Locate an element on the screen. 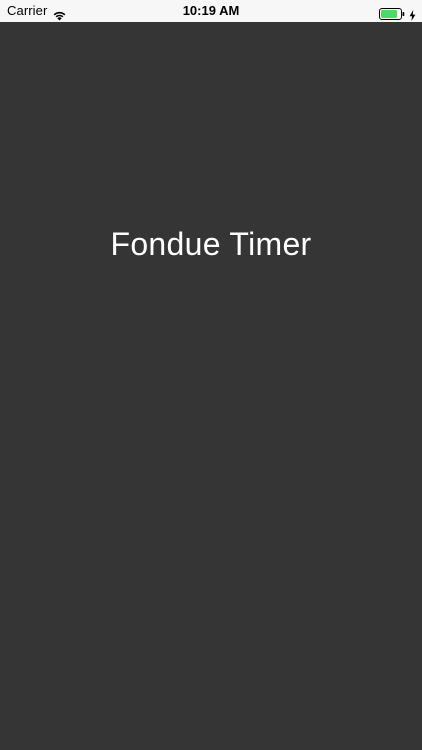 Image resolution: width=422 pixels, height=750 pixels. app-title: Fondue Timer is located at coordinates (211, 244).